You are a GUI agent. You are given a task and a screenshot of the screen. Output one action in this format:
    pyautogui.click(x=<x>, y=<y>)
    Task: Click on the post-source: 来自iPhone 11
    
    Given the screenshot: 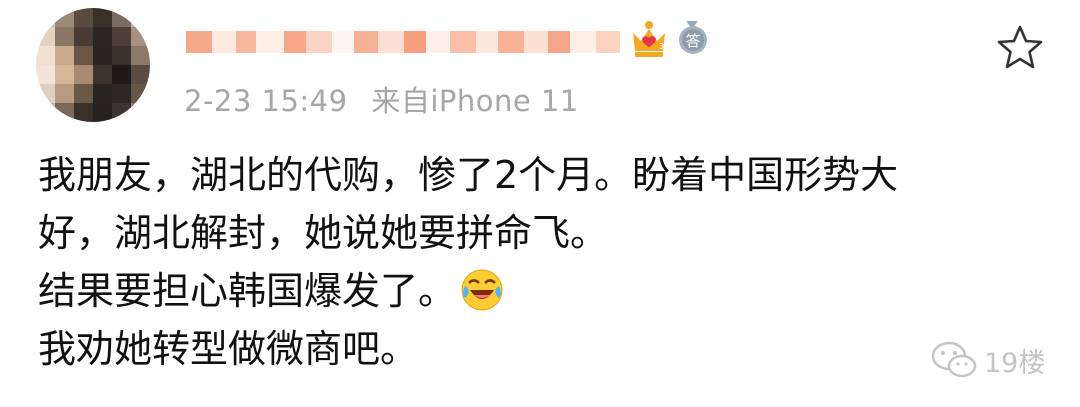 What is the action you would take?
    pyautogui.click(x=475, y=101)
    